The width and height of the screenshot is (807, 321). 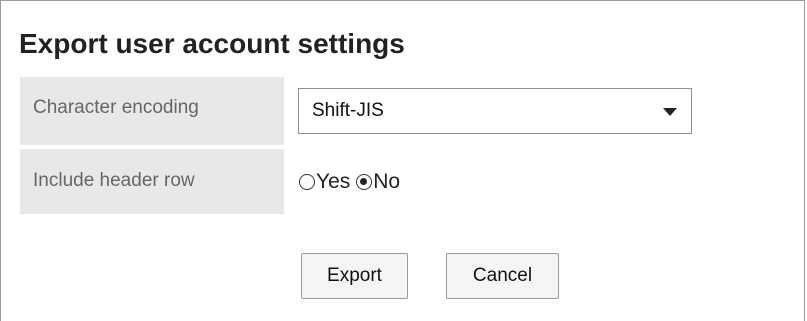 I want to click on radio-yes-icon, so click(x=307, y=182).